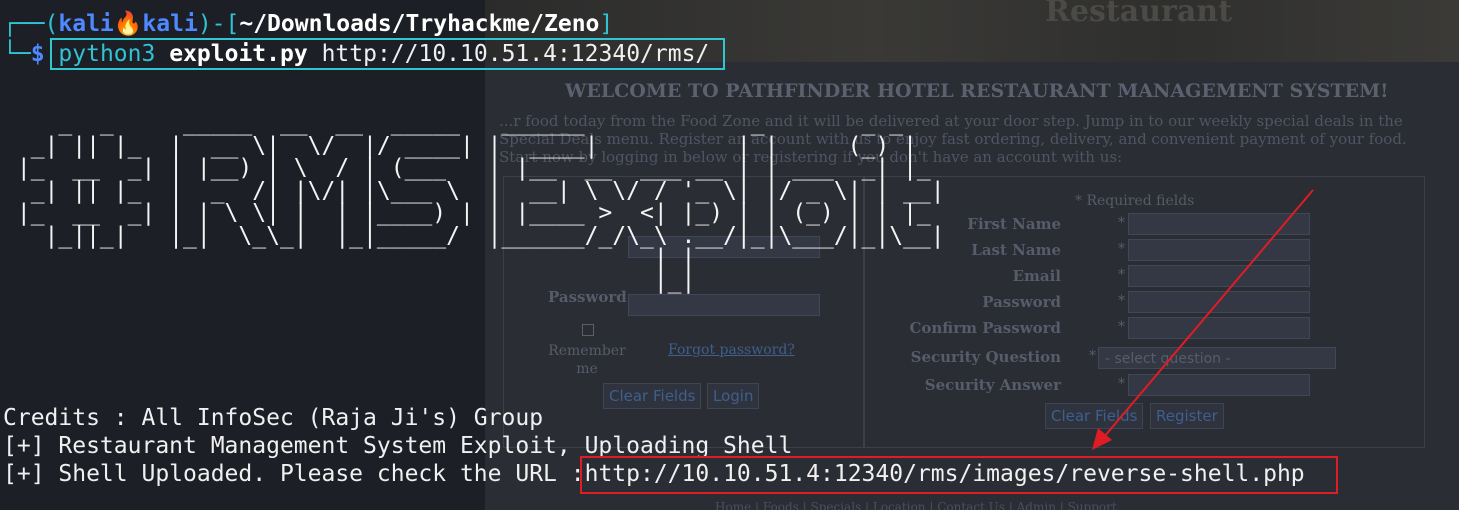 The width and height of the screenshot is (1459, 510). I want to click on annotation-arrow, so click(1203, 319).